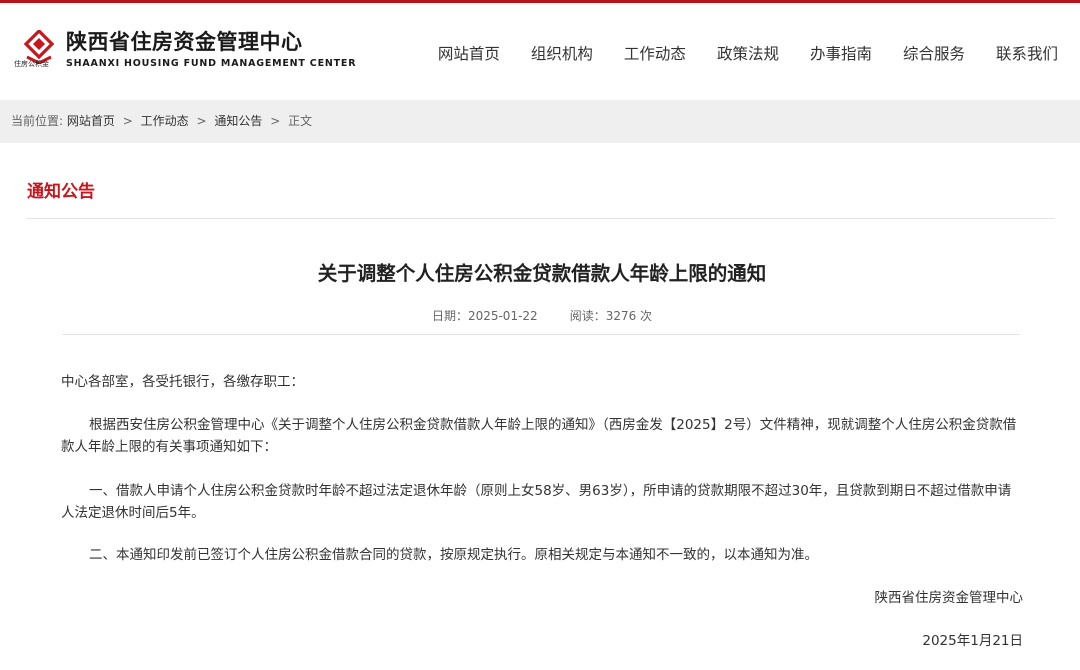  Describe the element at coordinates (934, 54) in the screenshot. I see `nav-item-services: 综合服务` at that location.